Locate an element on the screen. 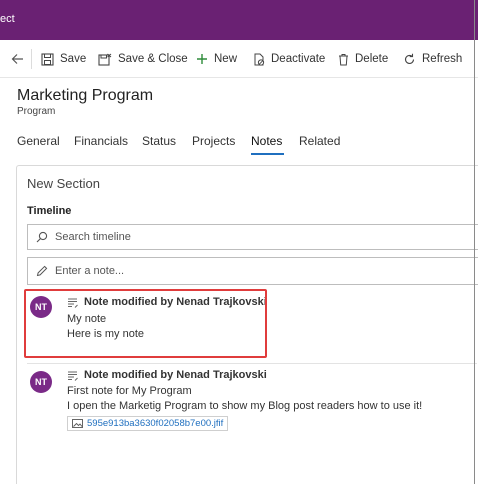 This screenshot has width=478, height=484. deactivate-icon is located at coordinates (259, 59).